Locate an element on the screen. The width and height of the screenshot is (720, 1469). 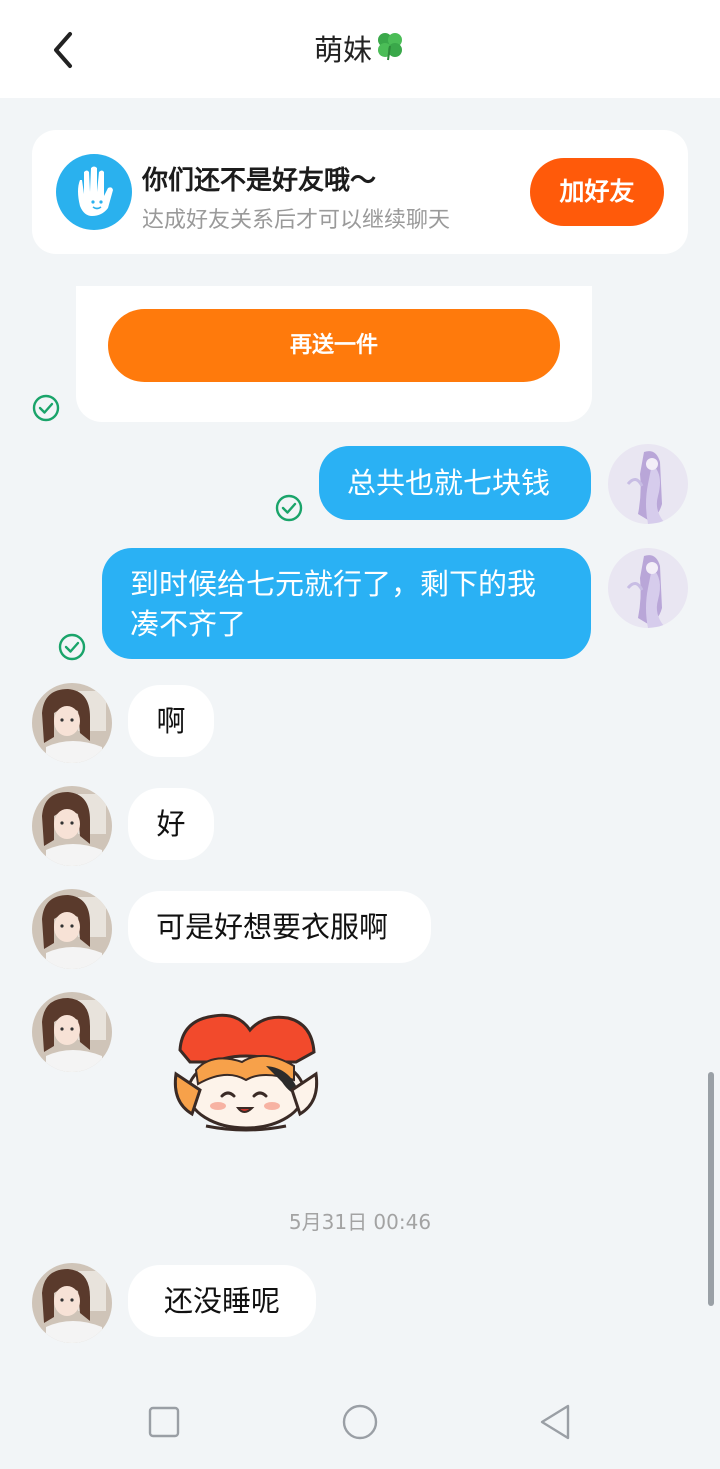
message-text: 啊 is located at coordinates (171, 721).